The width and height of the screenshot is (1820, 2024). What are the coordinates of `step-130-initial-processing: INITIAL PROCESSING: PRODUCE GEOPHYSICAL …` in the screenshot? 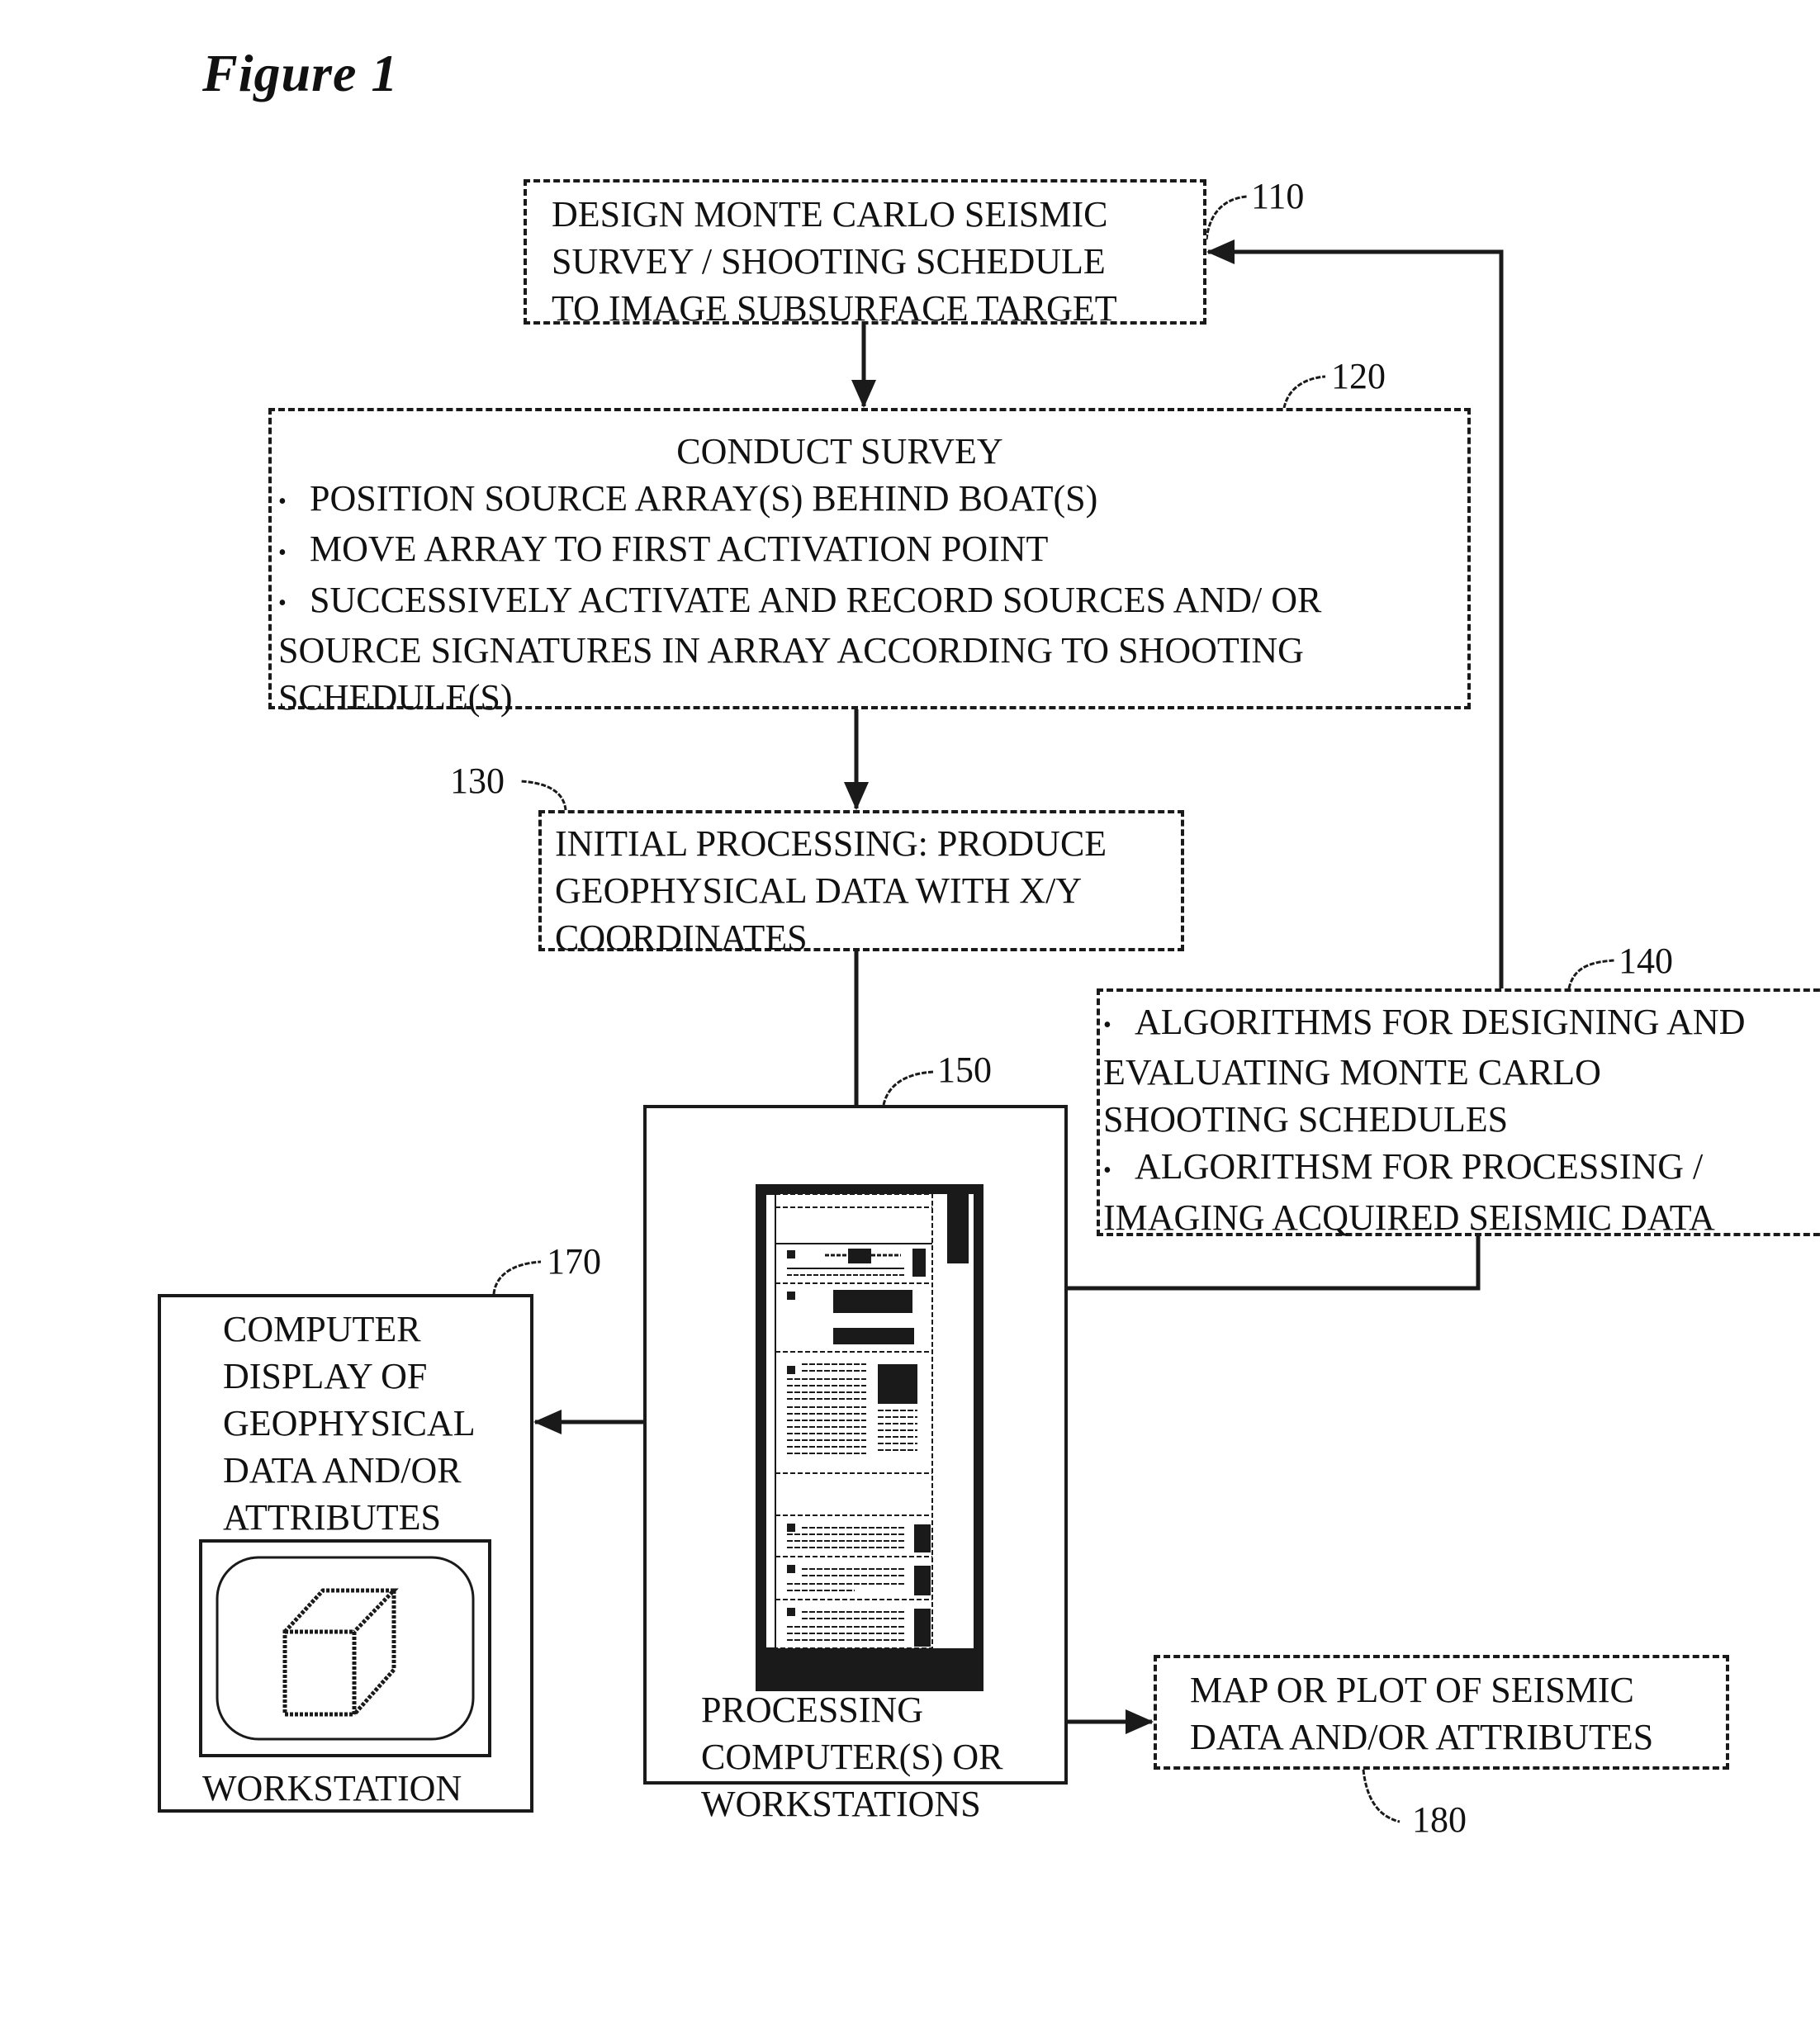 It's located at (861, 884).